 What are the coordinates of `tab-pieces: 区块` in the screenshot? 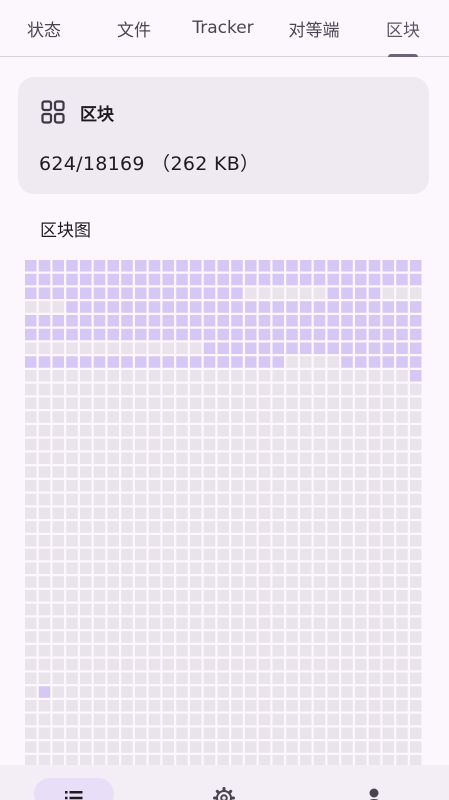 It's located at (403, 28).